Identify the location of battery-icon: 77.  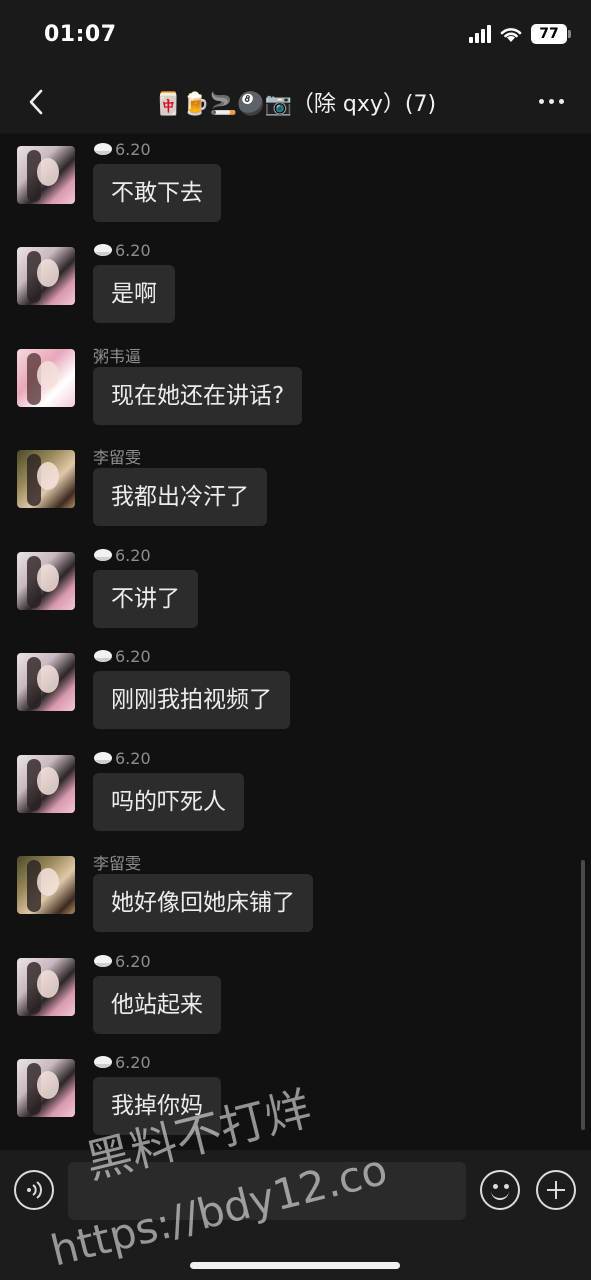
(551, 34).